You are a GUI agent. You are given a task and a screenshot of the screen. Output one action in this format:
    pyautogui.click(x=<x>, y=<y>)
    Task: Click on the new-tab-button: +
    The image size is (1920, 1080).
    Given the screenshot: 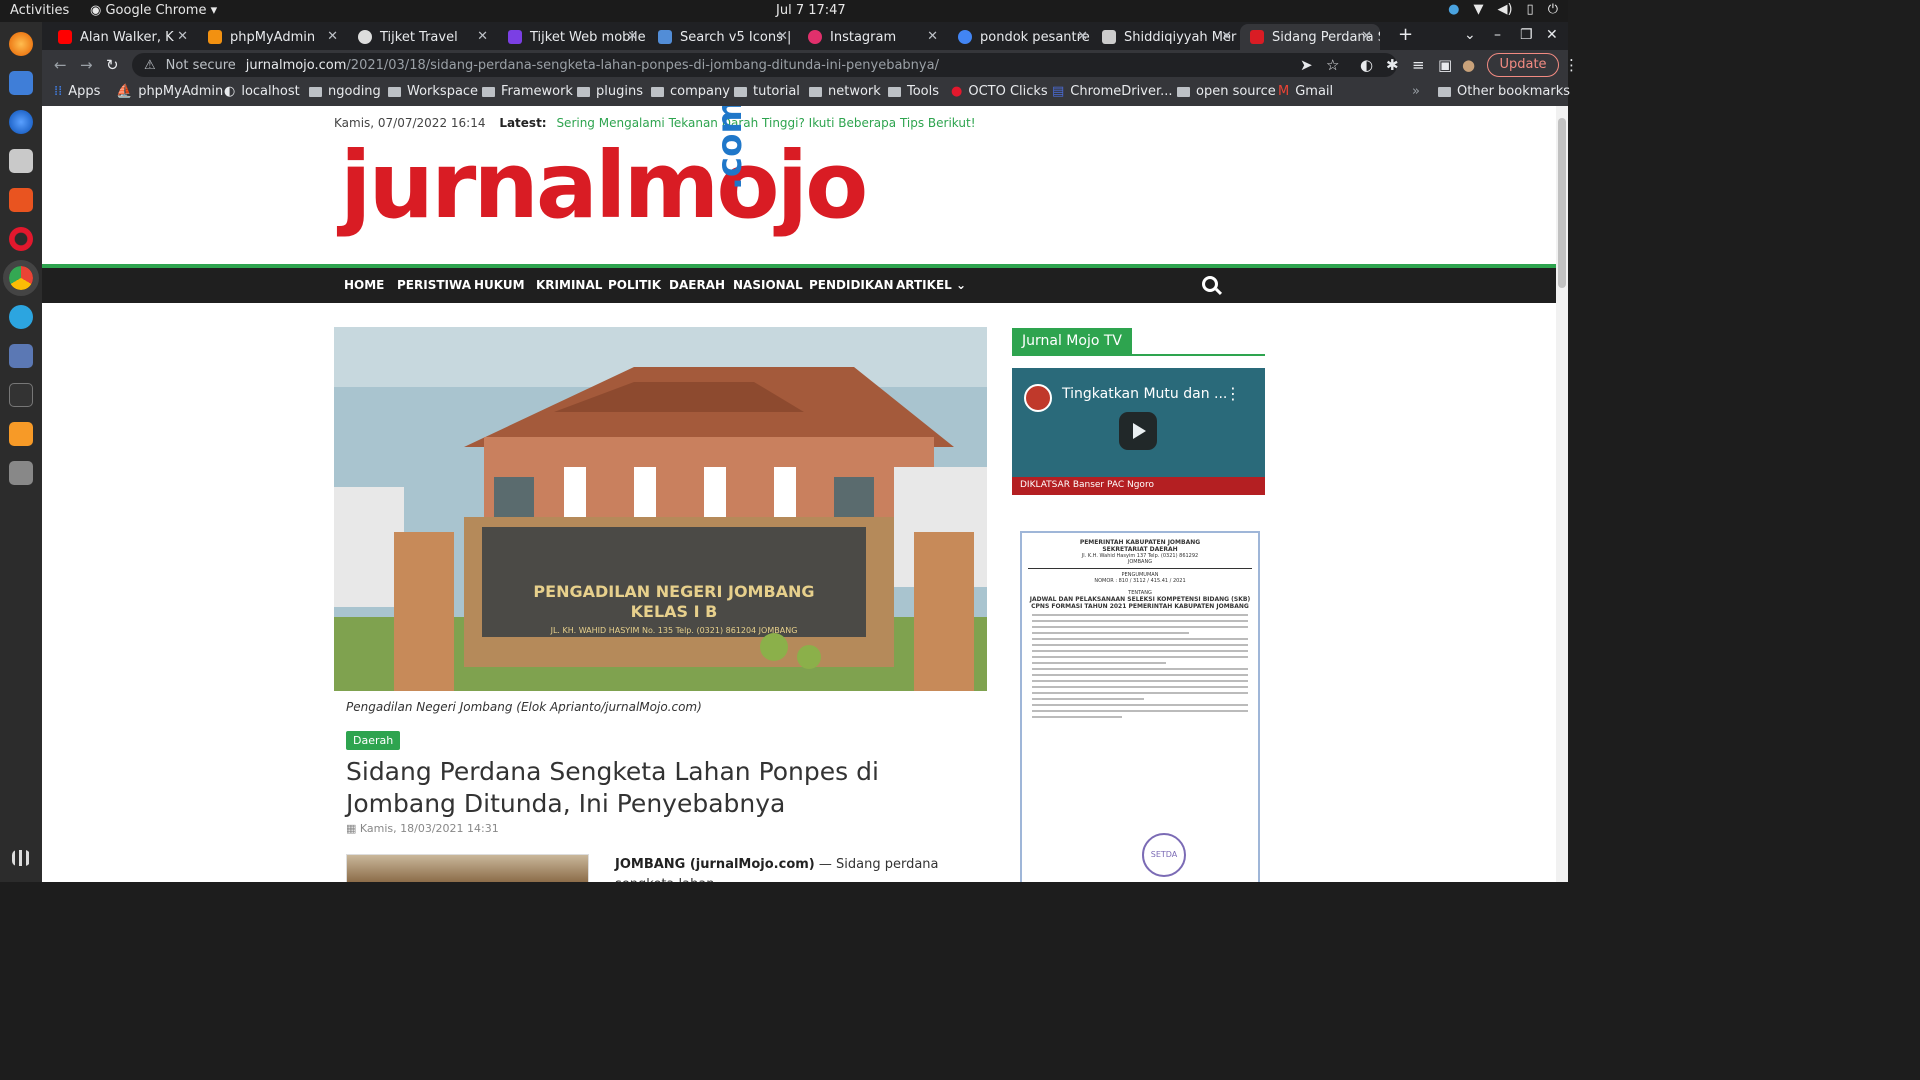 What is the action you would take?
    pyautogui.click(x=1405, y=34)
    